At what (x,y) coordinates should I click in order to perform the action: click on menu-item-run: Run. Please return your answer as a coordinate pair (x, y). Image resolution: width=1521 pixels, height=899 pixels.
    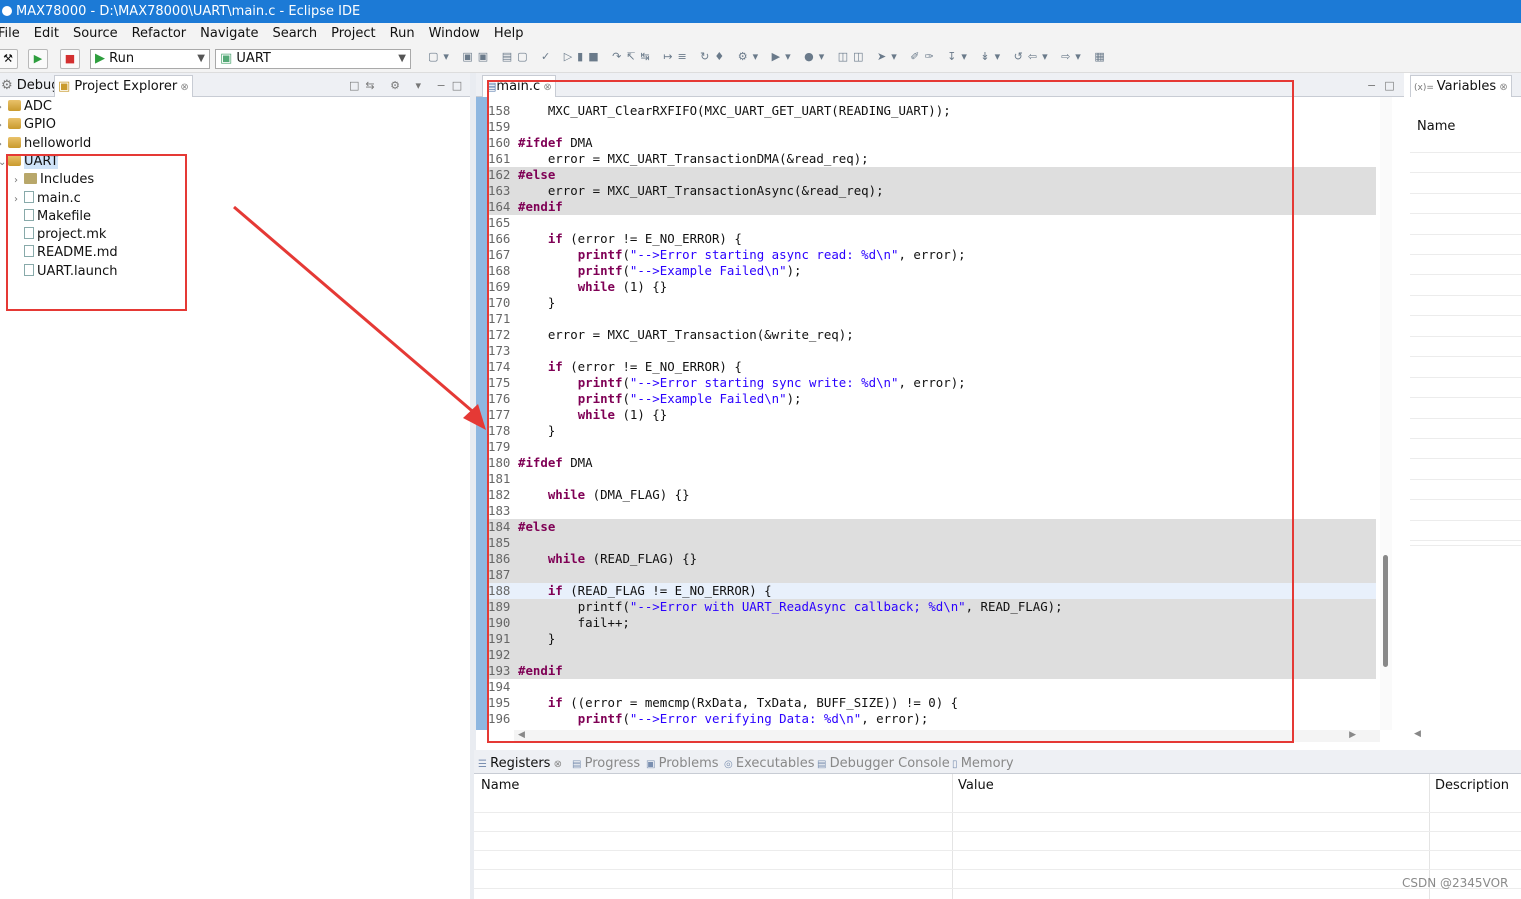
    Looking at the image, I should click on (402, 34).